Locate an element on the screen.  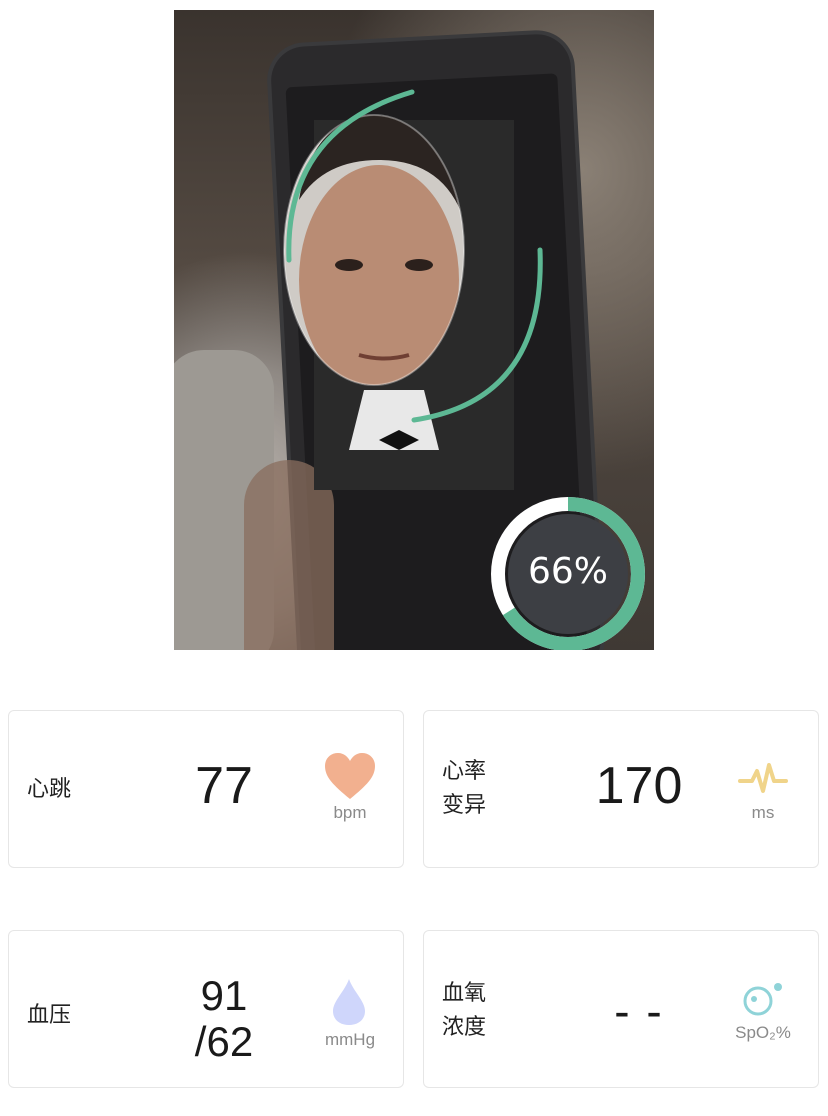
heart-rate-card: 心跳 77 bpm is located at coordinates (206, 789).